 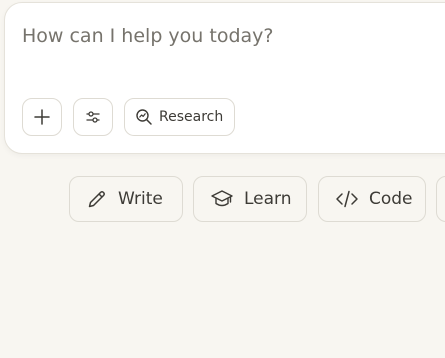 What do you see at coordinates (191, 117) in the screenshot?
I see `research-label: Research` at bounding box center [191, 117].